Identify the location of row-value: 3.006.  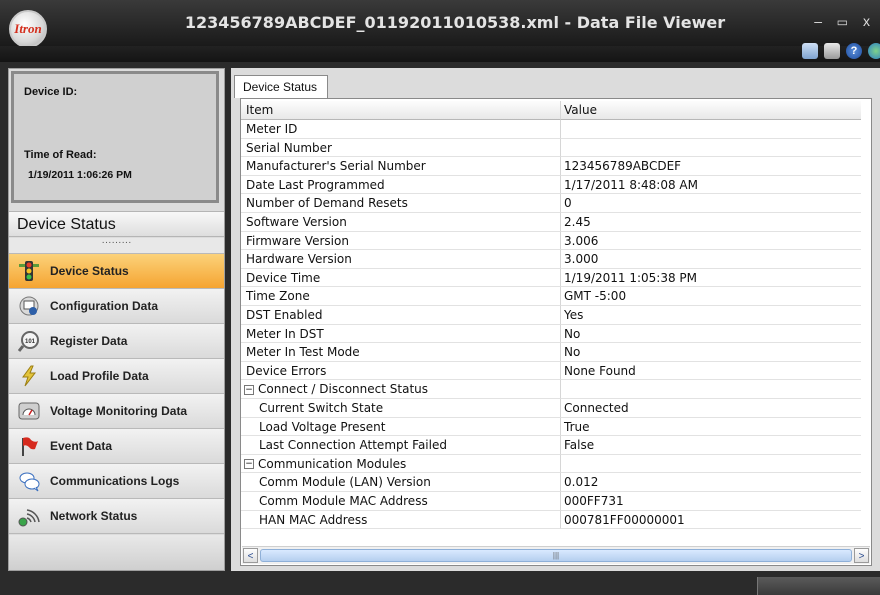
(711, 241).